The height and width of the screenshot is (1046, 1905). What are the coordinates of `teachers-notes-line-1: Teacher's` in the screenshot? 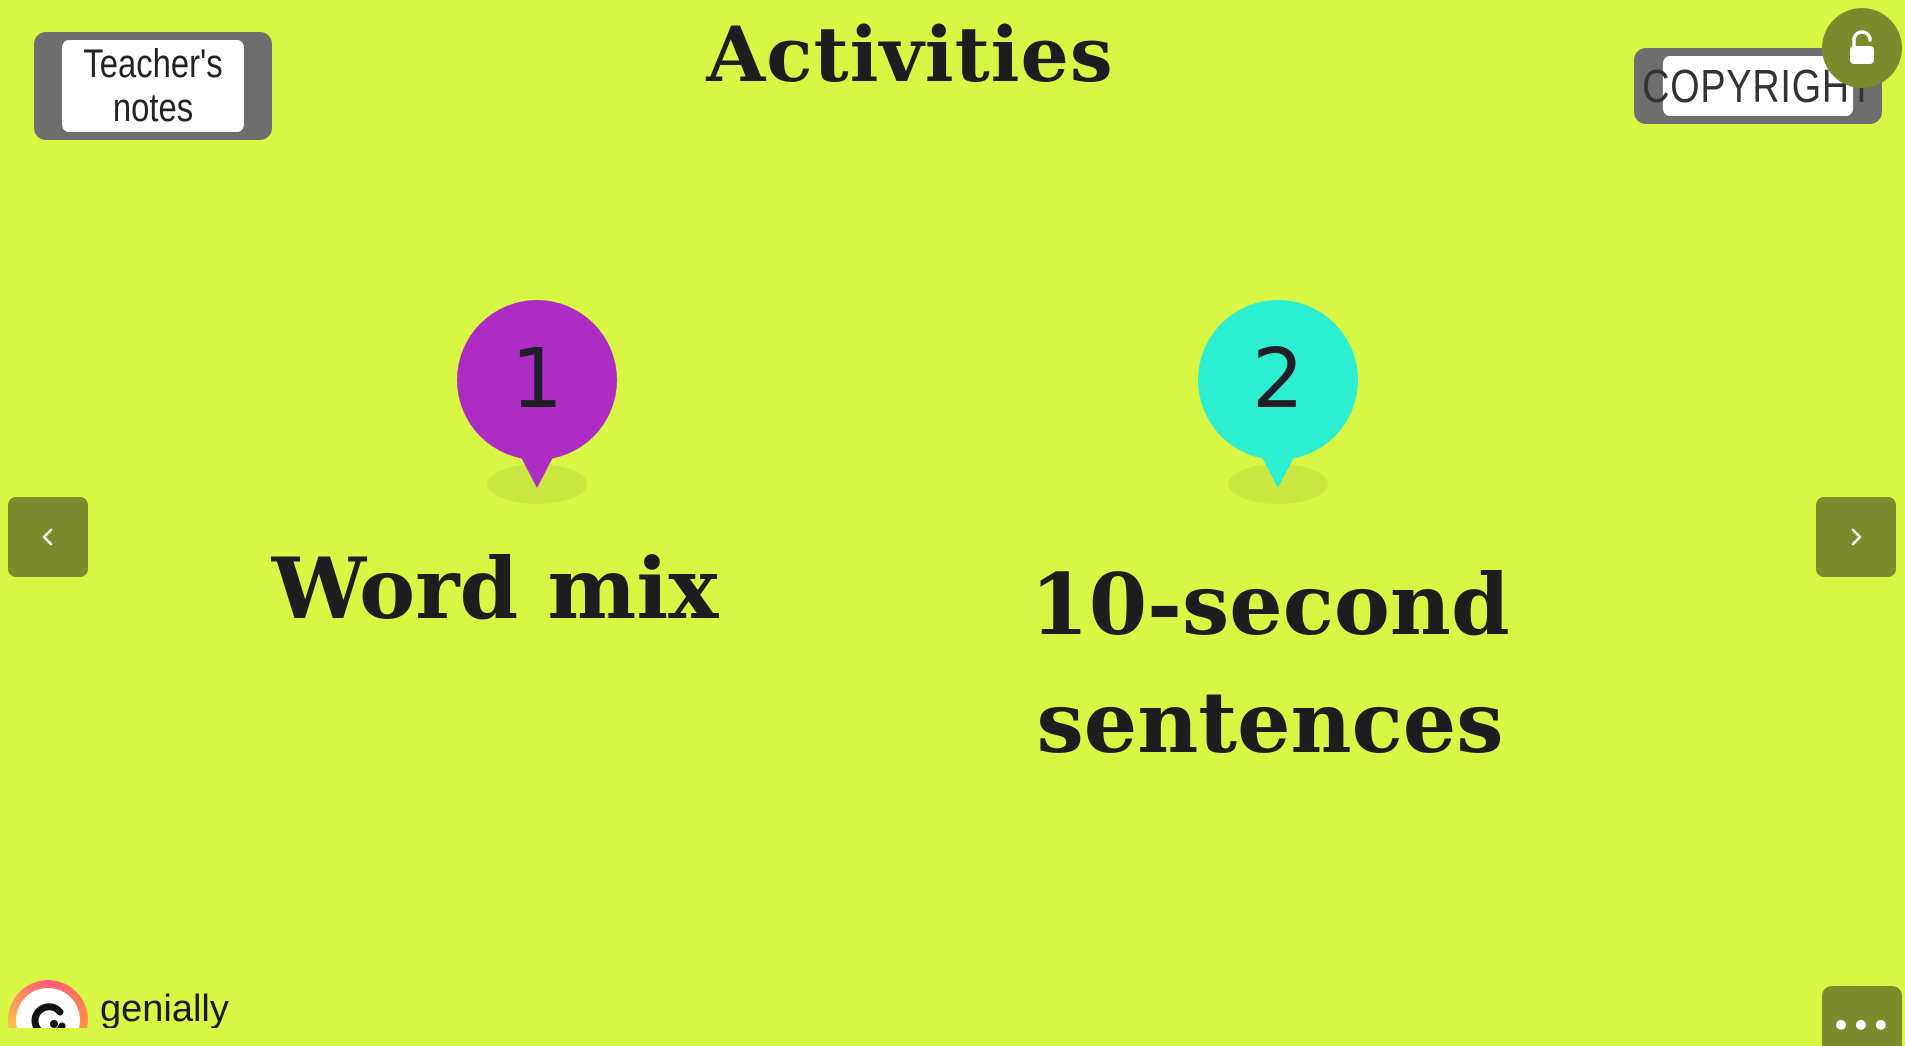 It's located at (153, 64).